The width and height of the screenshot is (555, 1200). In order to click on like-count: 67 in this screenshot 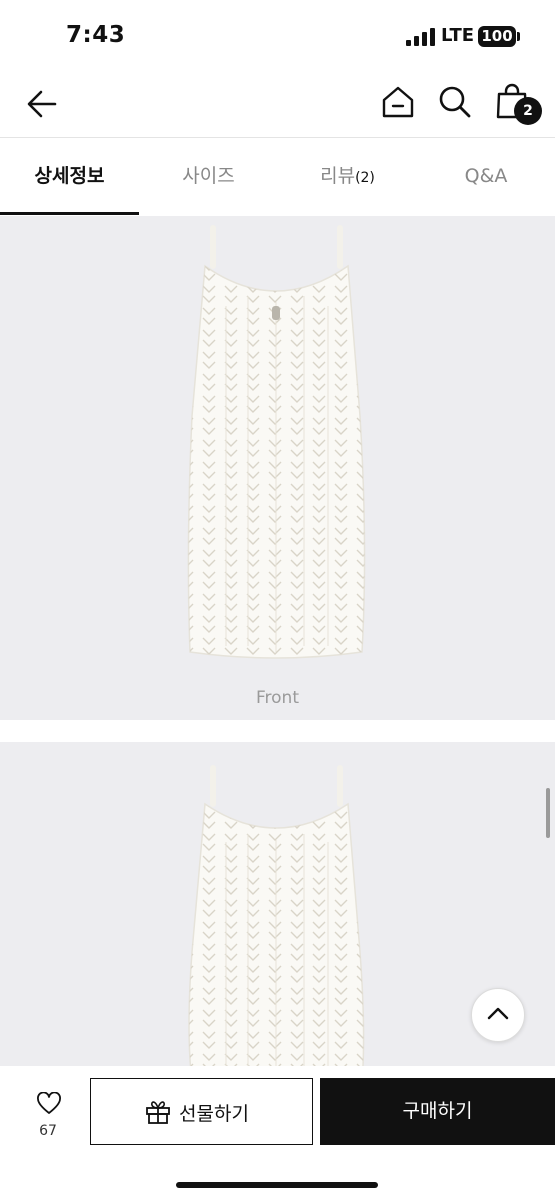, I will do `click(48, 1131)`.